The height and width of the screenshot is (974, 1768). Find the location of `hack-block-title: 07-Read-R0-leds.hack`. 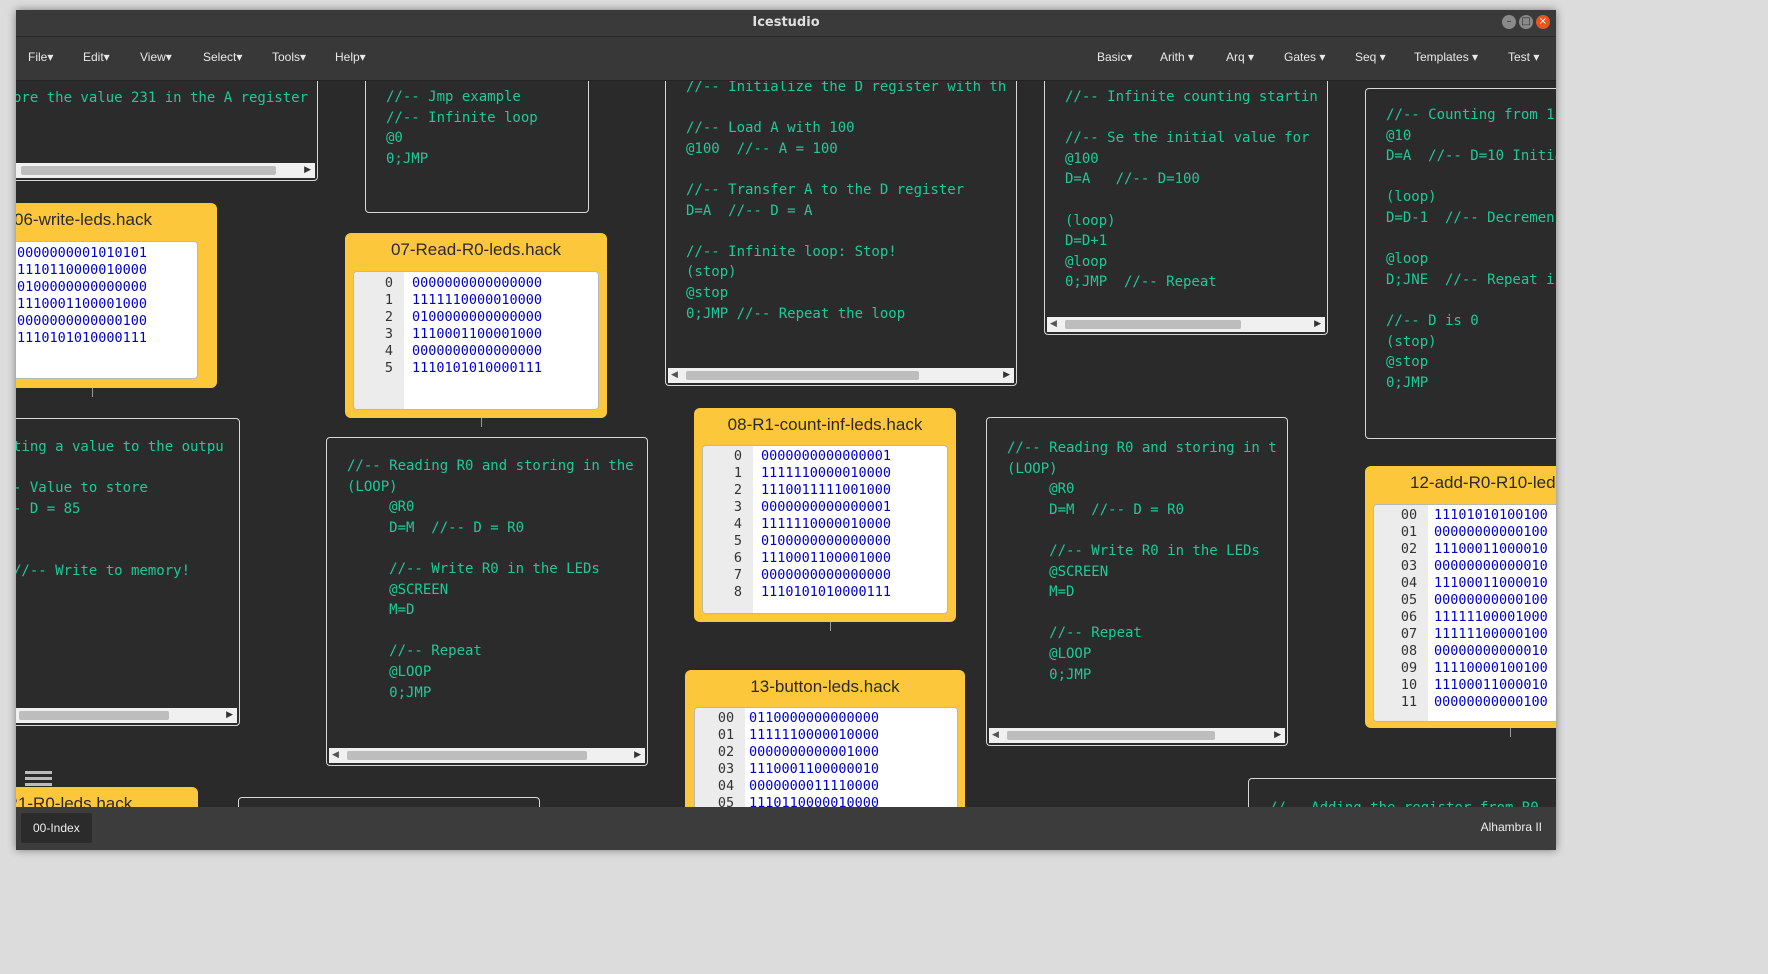

hack-block-title: 07-Read-R0-leds.hack is located at coordinates (476, 249).